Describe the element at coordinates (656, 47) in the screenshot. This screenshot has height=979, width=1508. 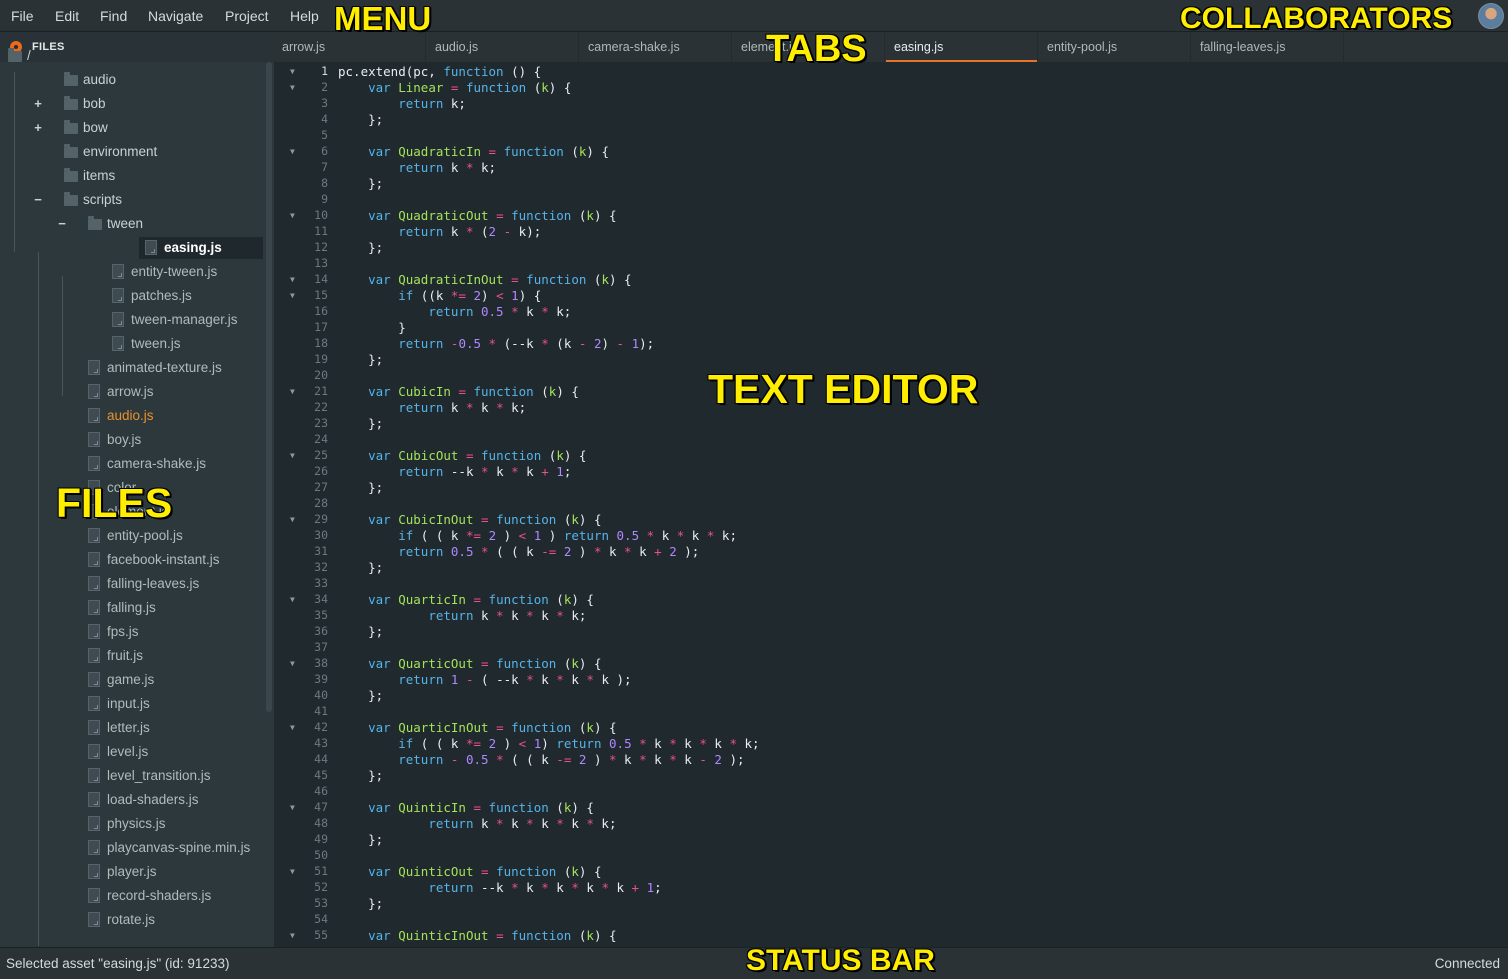
I see `tab-camera-shake: camera-shake.js` at that location.